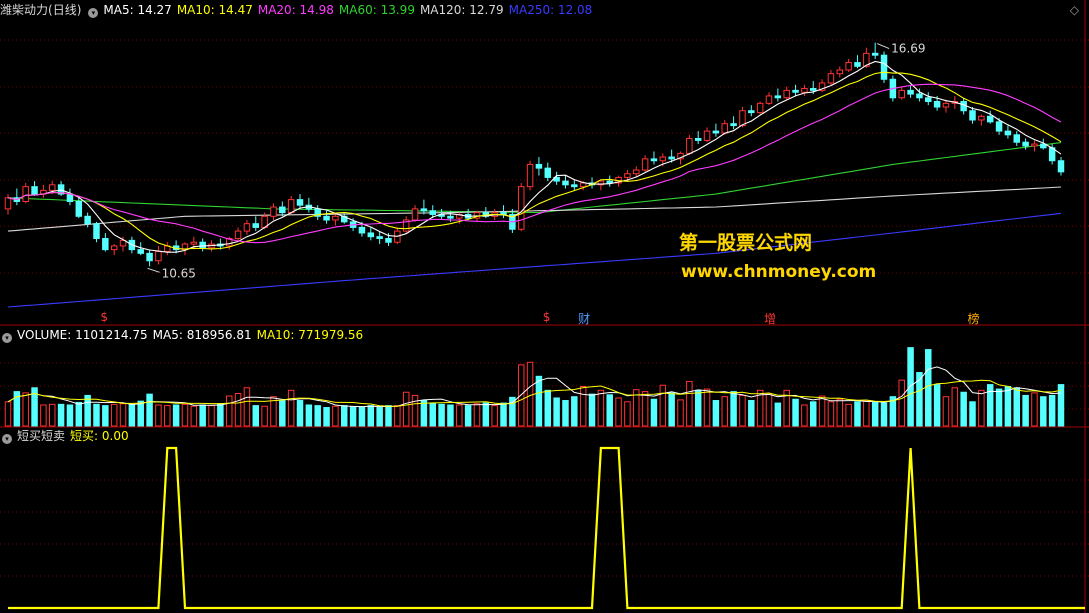 Image resolution: width=1089 pixels, height=613 pixels. I want to click on indicator-name: 短买短卖, so click(41, 436).